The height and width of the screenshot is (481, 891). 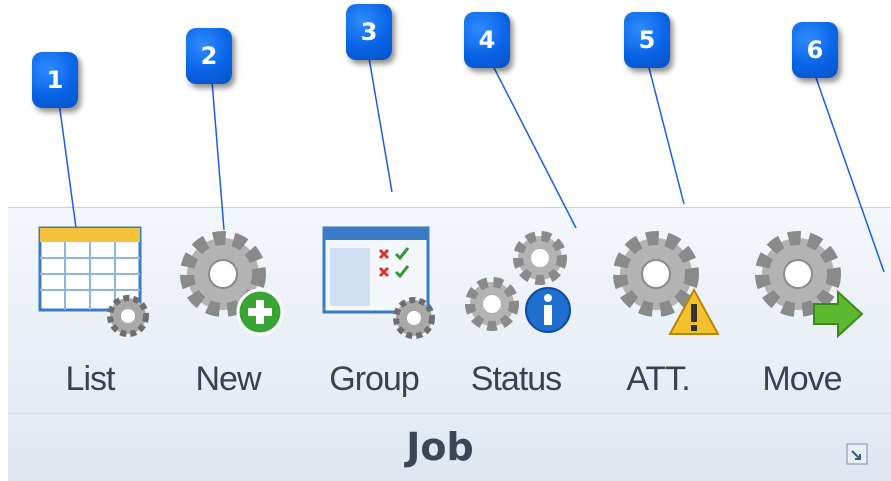 What do you see at coordinates (378, 282) in the screenshot?
I see `group-checklist-gear-icon` at bounding box center [378, 282].